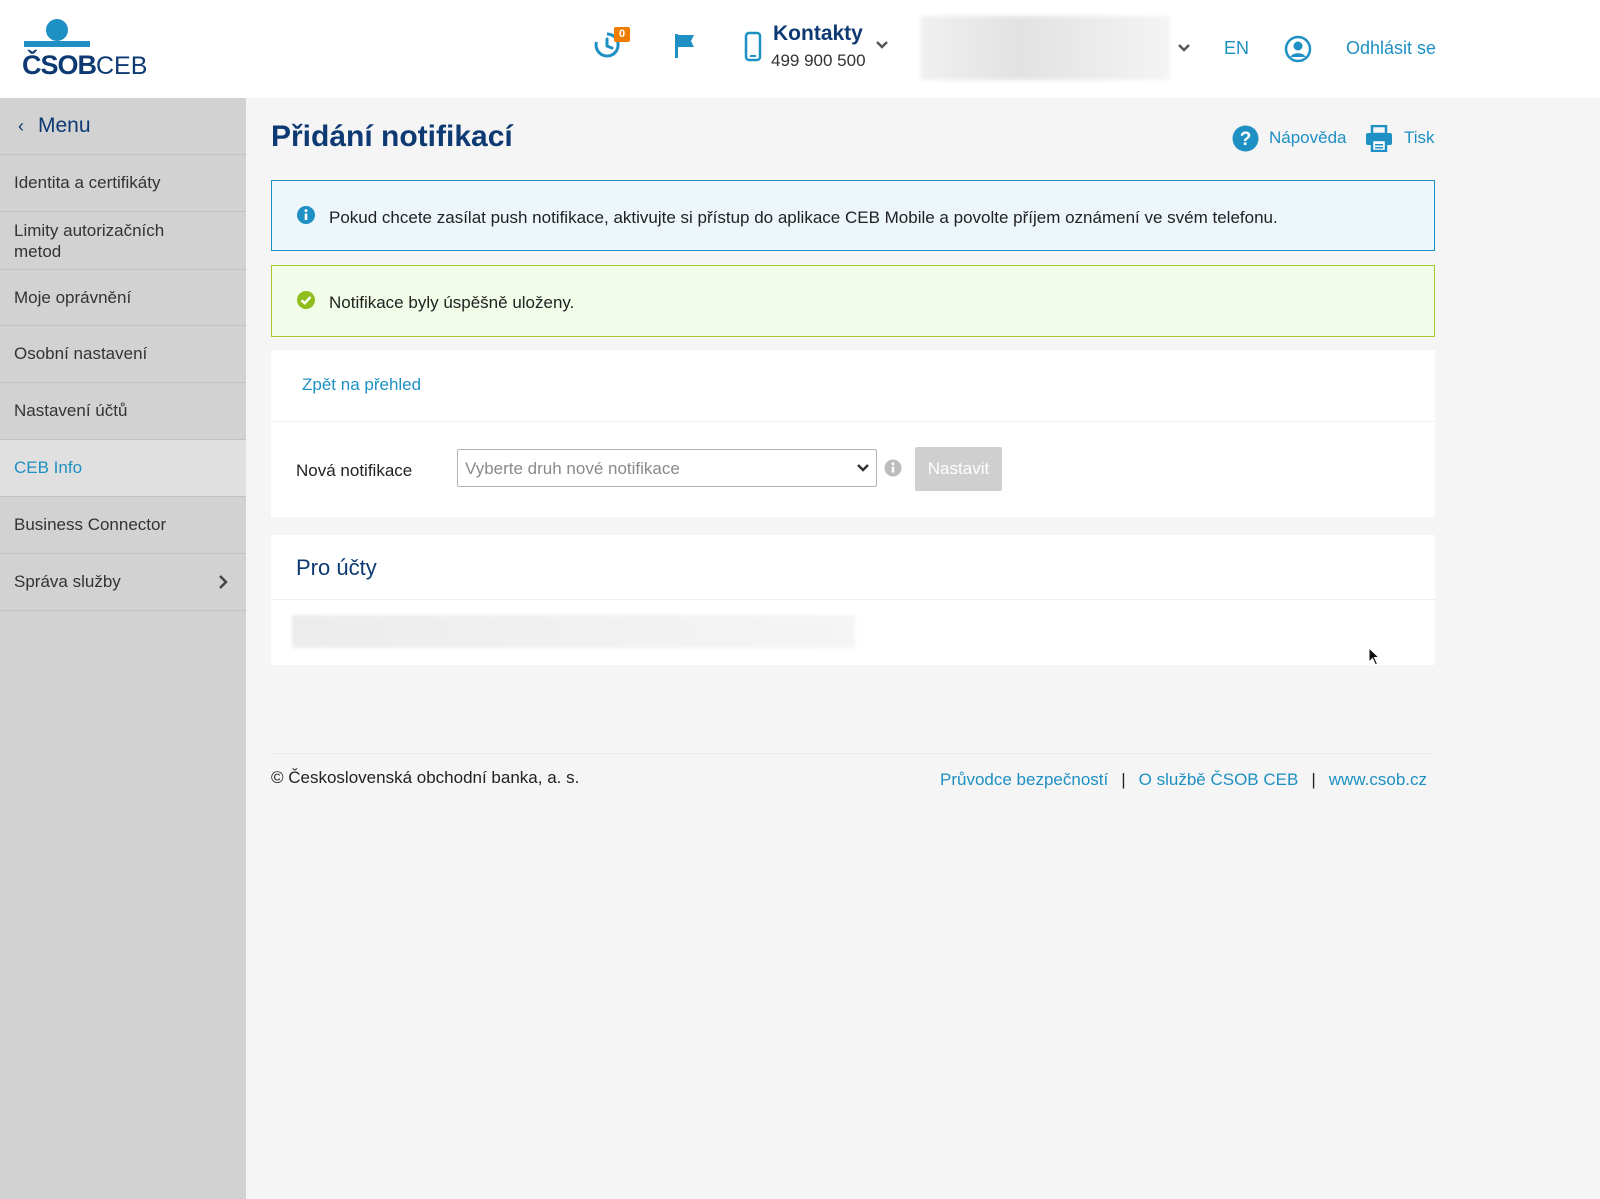 This screenshot has width=1600, height=1199. I want to click on set-notification-button: Nastavit, so click(958, 469).